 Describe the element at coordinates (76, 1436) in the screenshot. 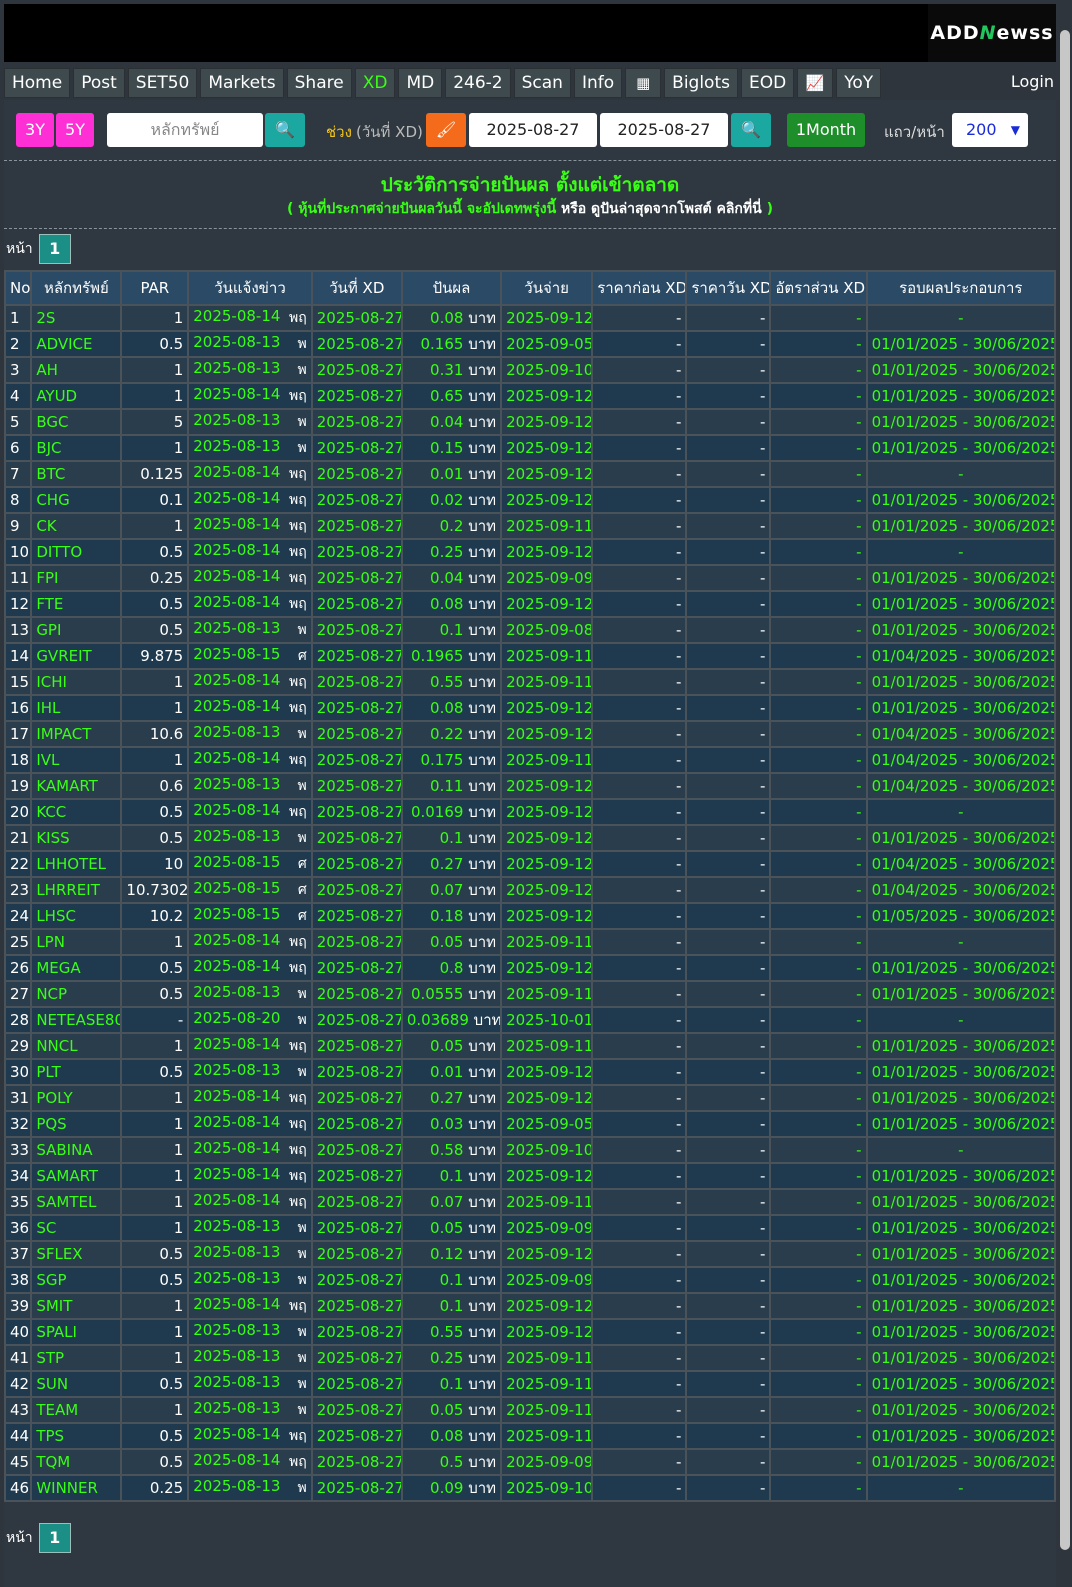

I see `symbol-link: TPS` at that location.